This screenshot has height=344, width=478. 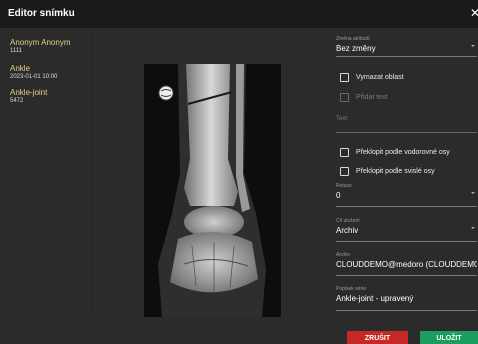 I want to click on series-description-value: Ankle-joint - upravený, so click(x=375, y=298).